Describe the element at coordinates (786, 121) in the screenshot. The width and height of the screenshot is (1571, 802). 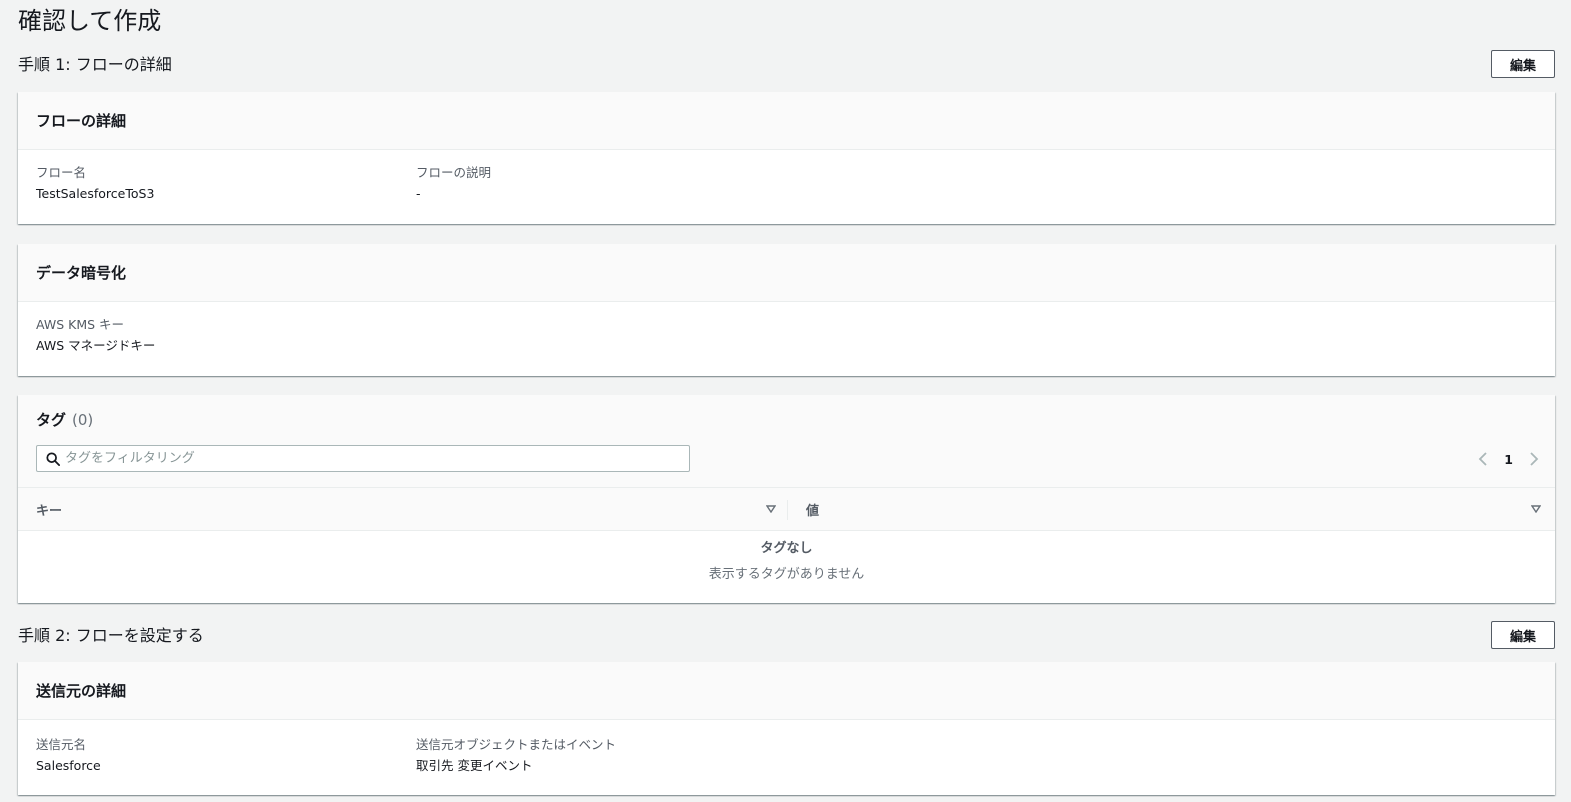
I see `flow-details-header: フローの詳細` at that location.